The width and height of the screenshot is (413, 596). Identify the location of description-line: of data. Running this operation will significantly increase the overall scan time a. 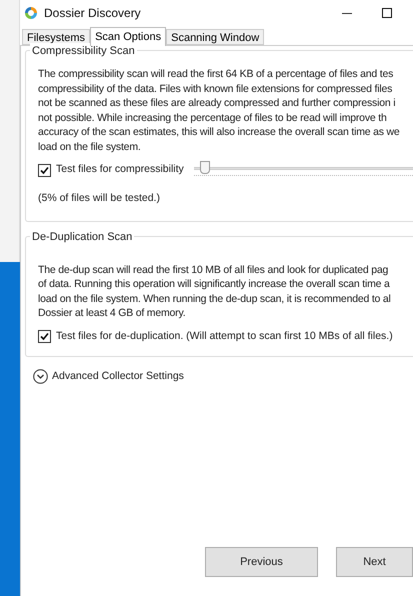
(214, 284).